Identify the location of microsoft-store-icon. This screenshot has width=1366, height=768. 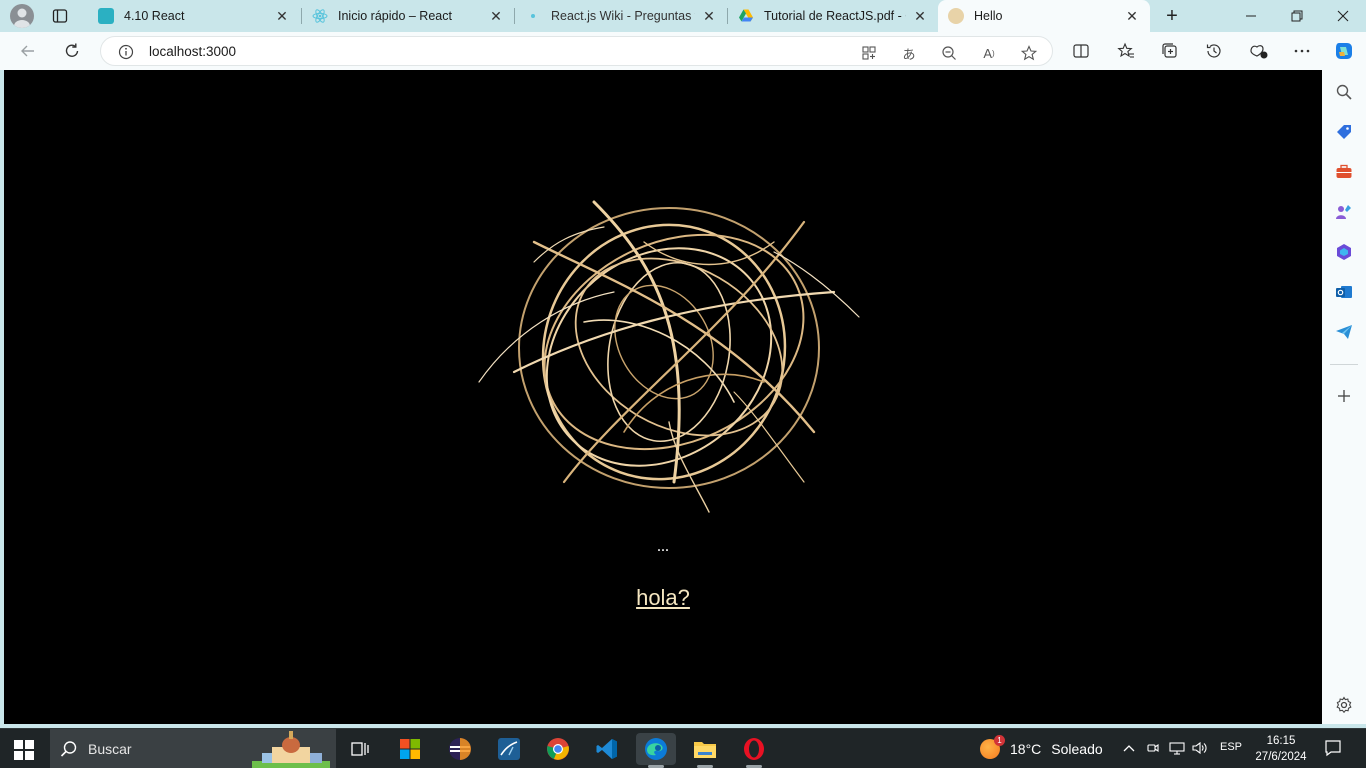
(410, 749).